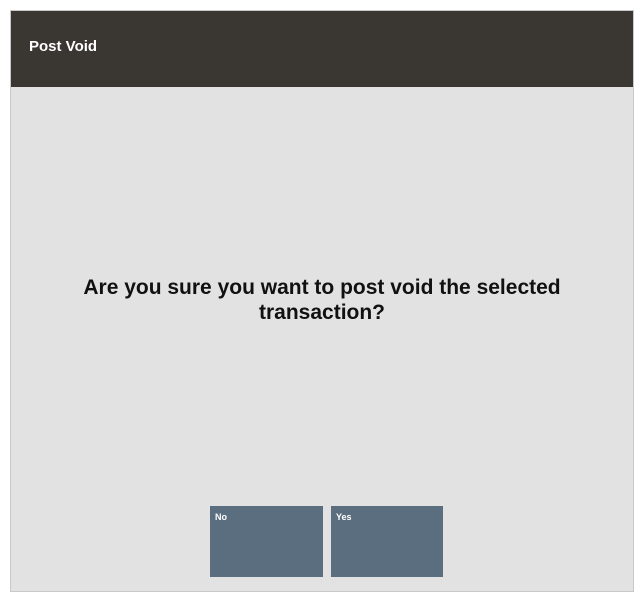 This screenshot has width=636, height=594. Describe the element at coordinates (266, 541) in the screenshot. I see `no-button: No` at that location.